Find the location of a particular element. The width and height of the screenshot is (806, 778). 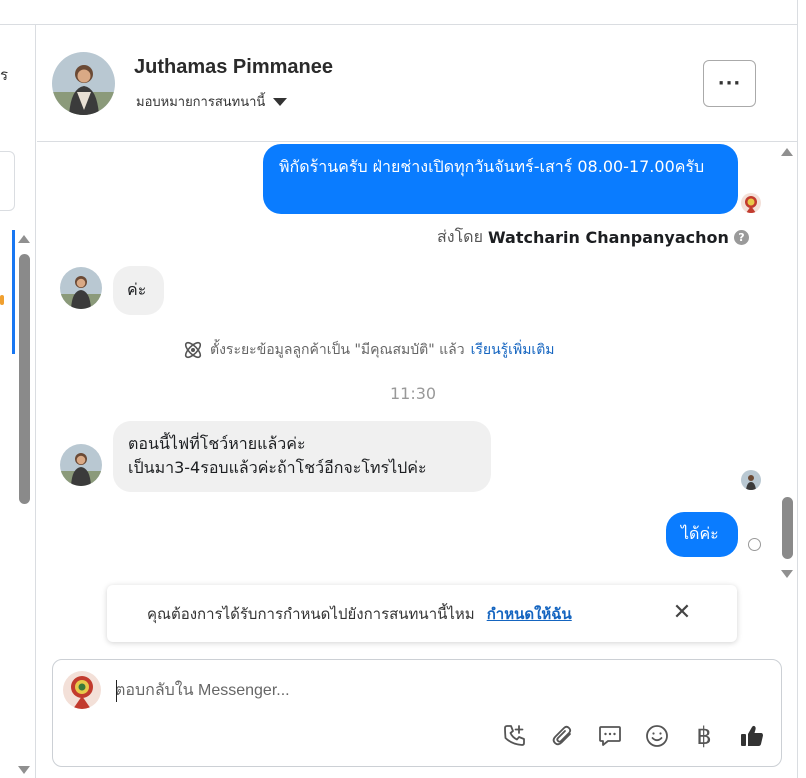

contact-name: Juthamas Pimmanee is located at coordinates (233, 67).